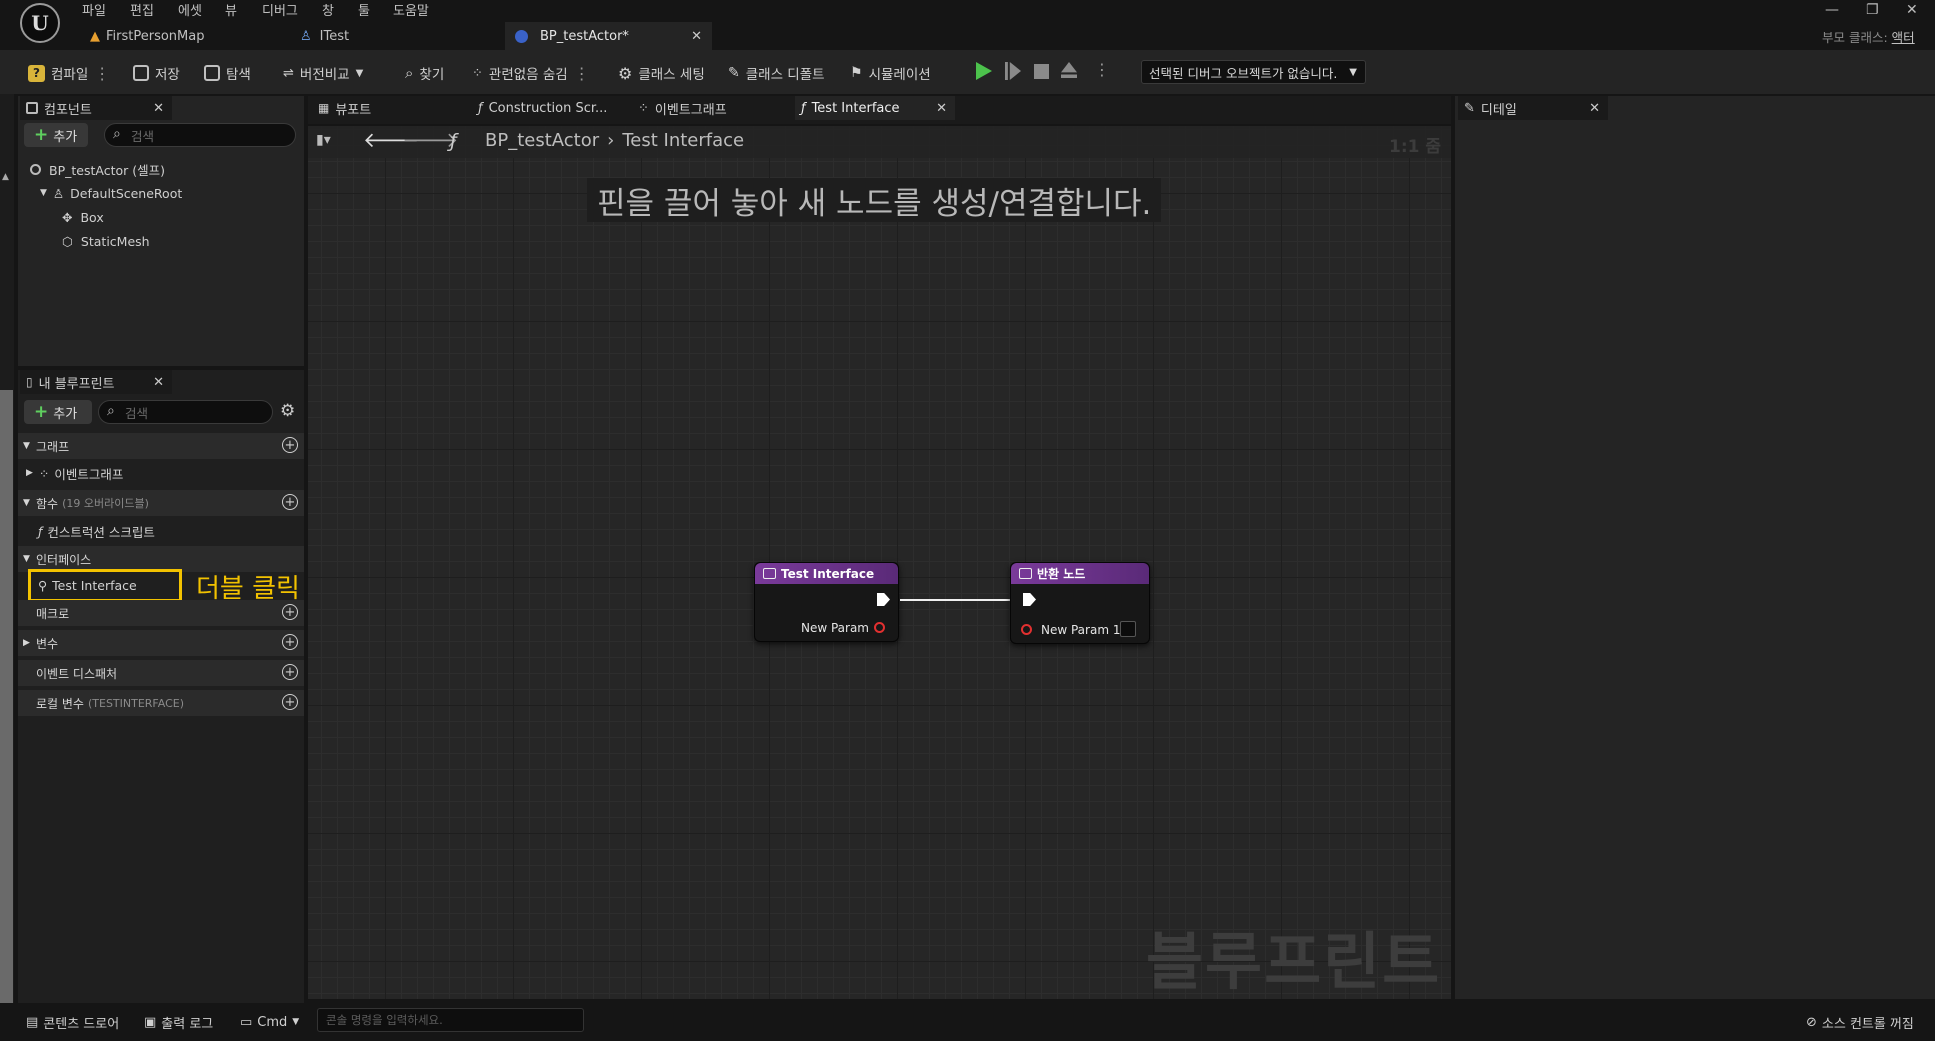  Describe the element at coordinates (661, 73) in the screenshot. I see `class-settings-button: ⚙ 클래스 세팅` at that location.